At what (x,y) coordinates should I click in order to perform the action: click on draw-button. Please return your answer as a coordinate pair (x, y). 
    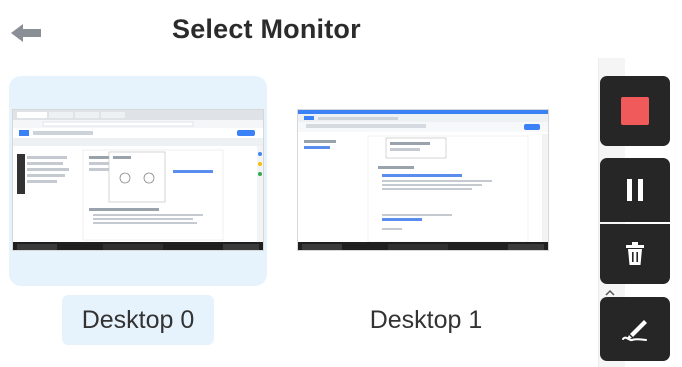
    Looking at the image, I should click on (635, 329).